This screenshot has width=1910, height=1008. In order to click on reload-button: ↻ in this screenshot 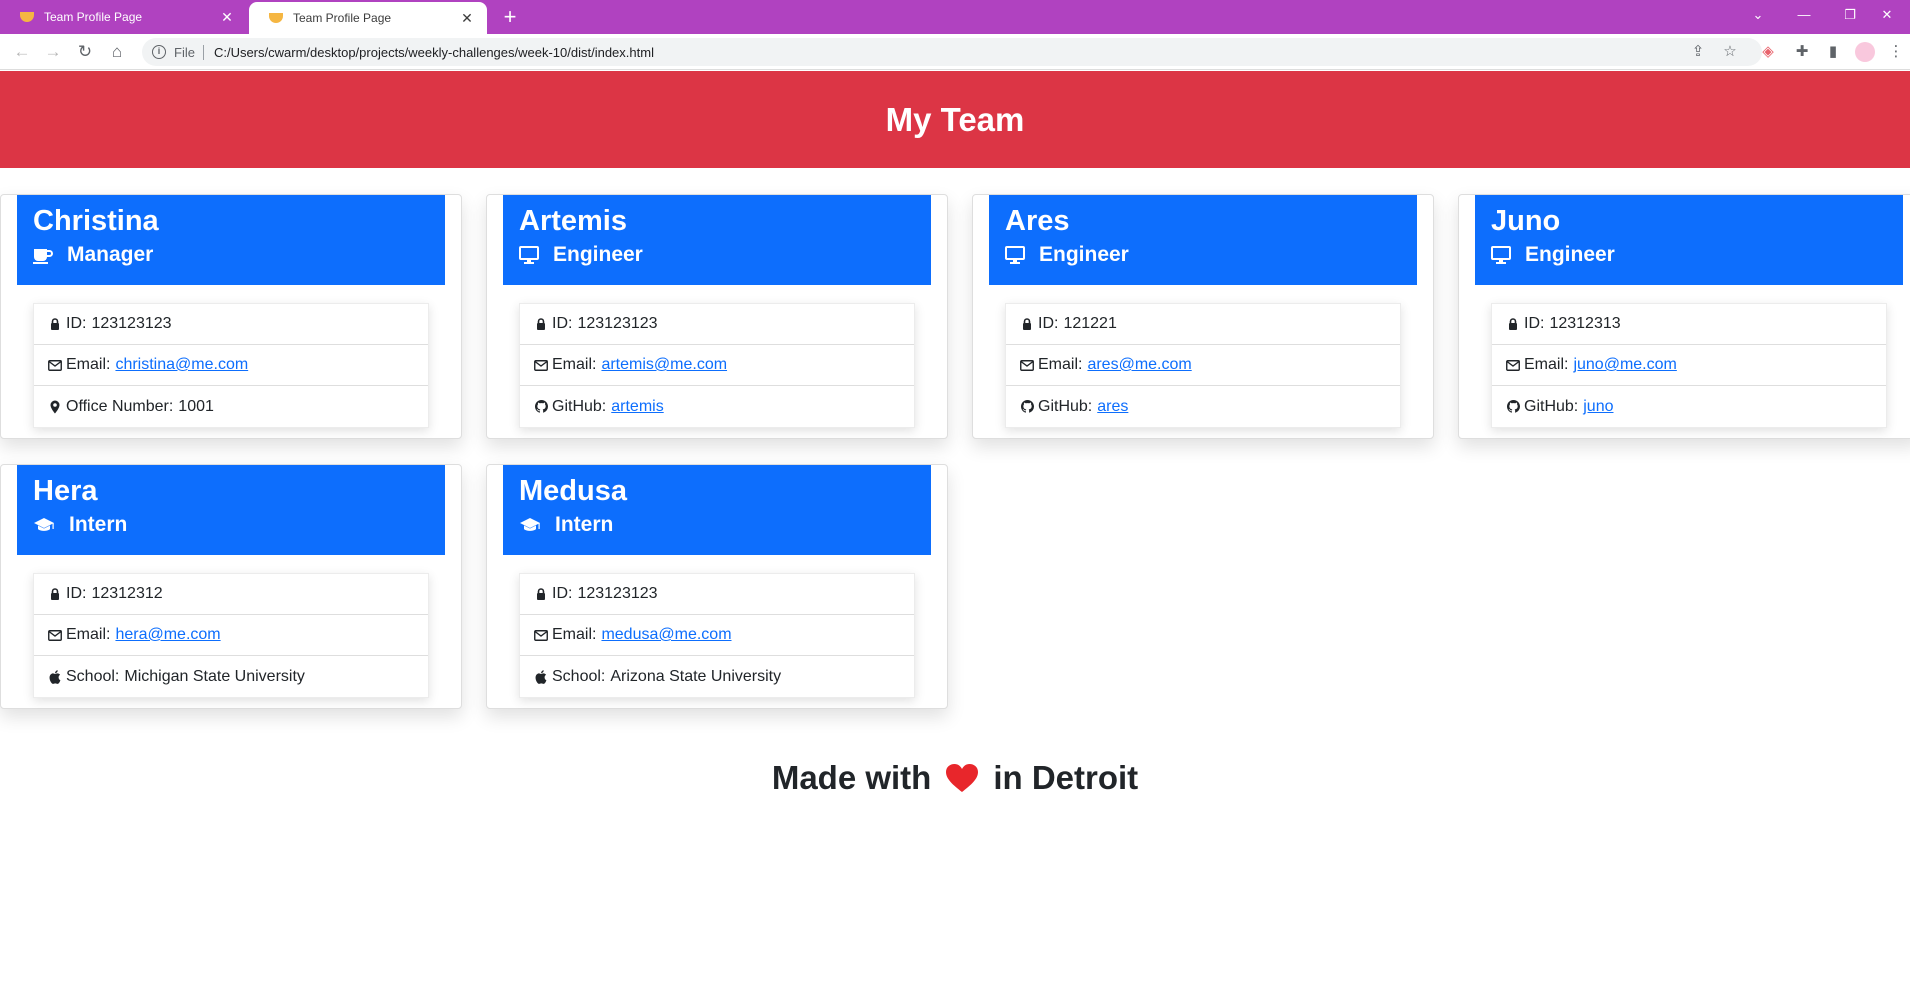, I will do `click(85, 52)`.